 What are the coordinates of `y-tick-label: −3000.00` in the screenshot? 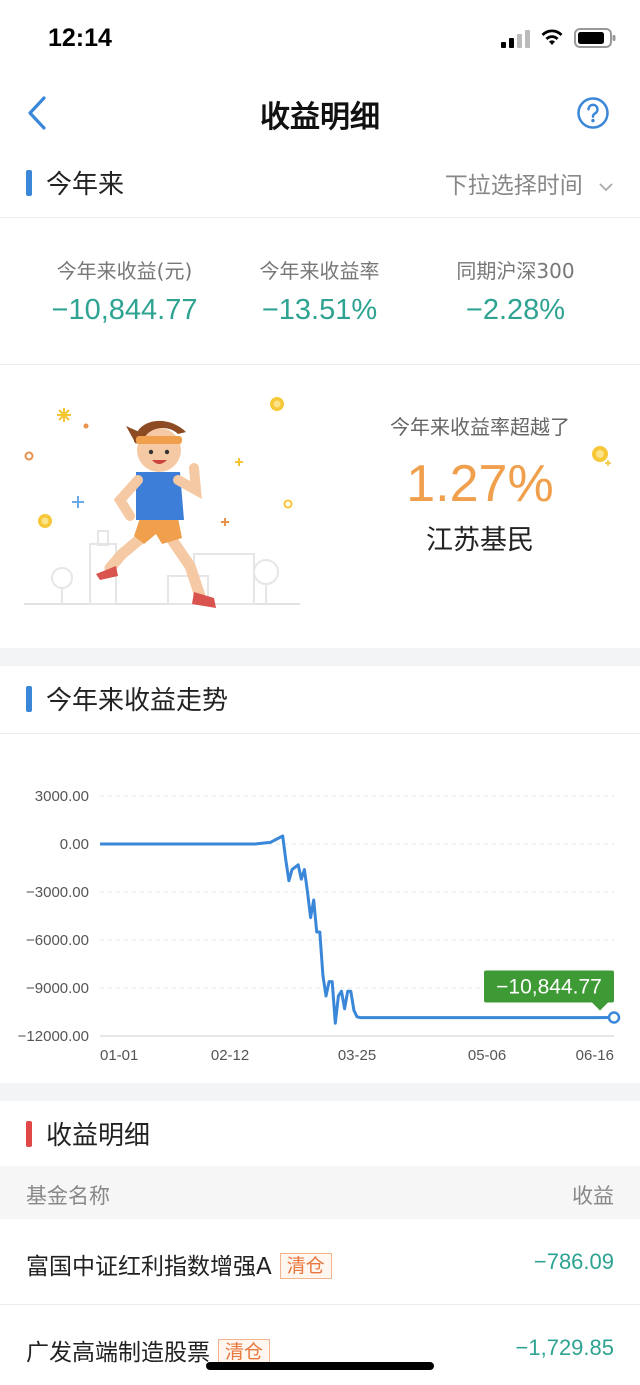 It's located at (57, 892).